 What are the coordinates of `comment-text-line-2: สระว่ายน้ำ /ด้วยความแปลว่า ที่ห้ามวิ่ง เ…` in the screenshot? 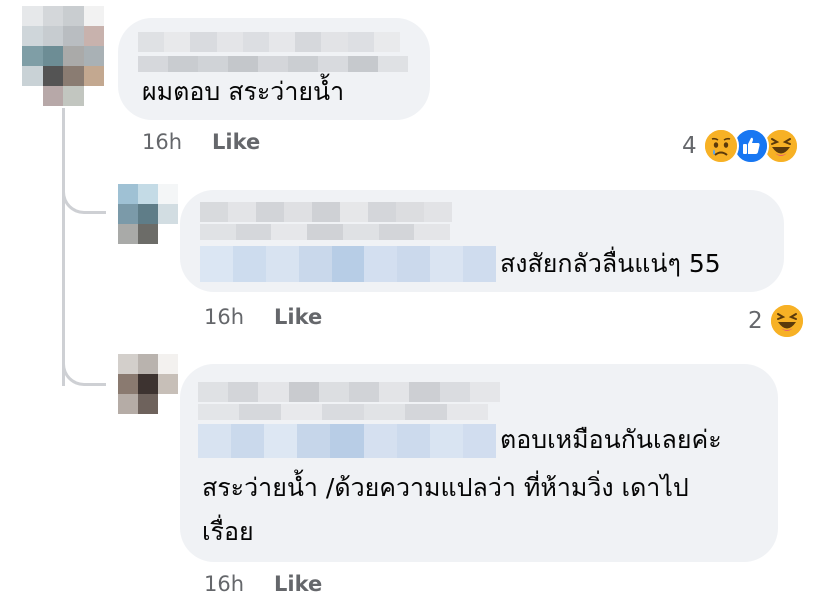 It's located at (445, 487).